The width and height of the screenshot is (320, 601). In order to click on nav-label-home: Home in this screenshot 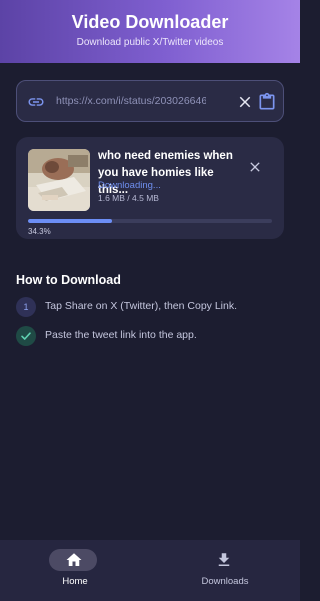, I will do `click(75, 581)`.